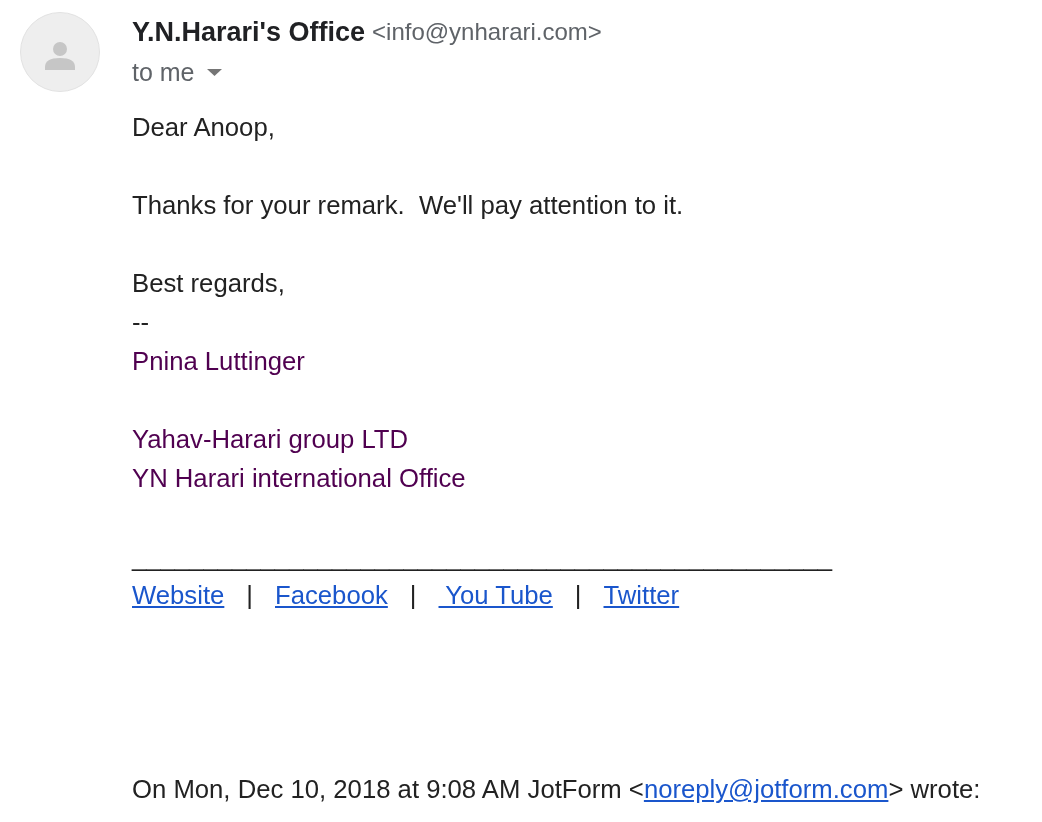 Image resolution: width=1042 pixels, height=822 pixels. What do you see at coordinates (641, 595) in the screenshot?
I see `signature-link: Twitter` at bounding box center [641, 595].